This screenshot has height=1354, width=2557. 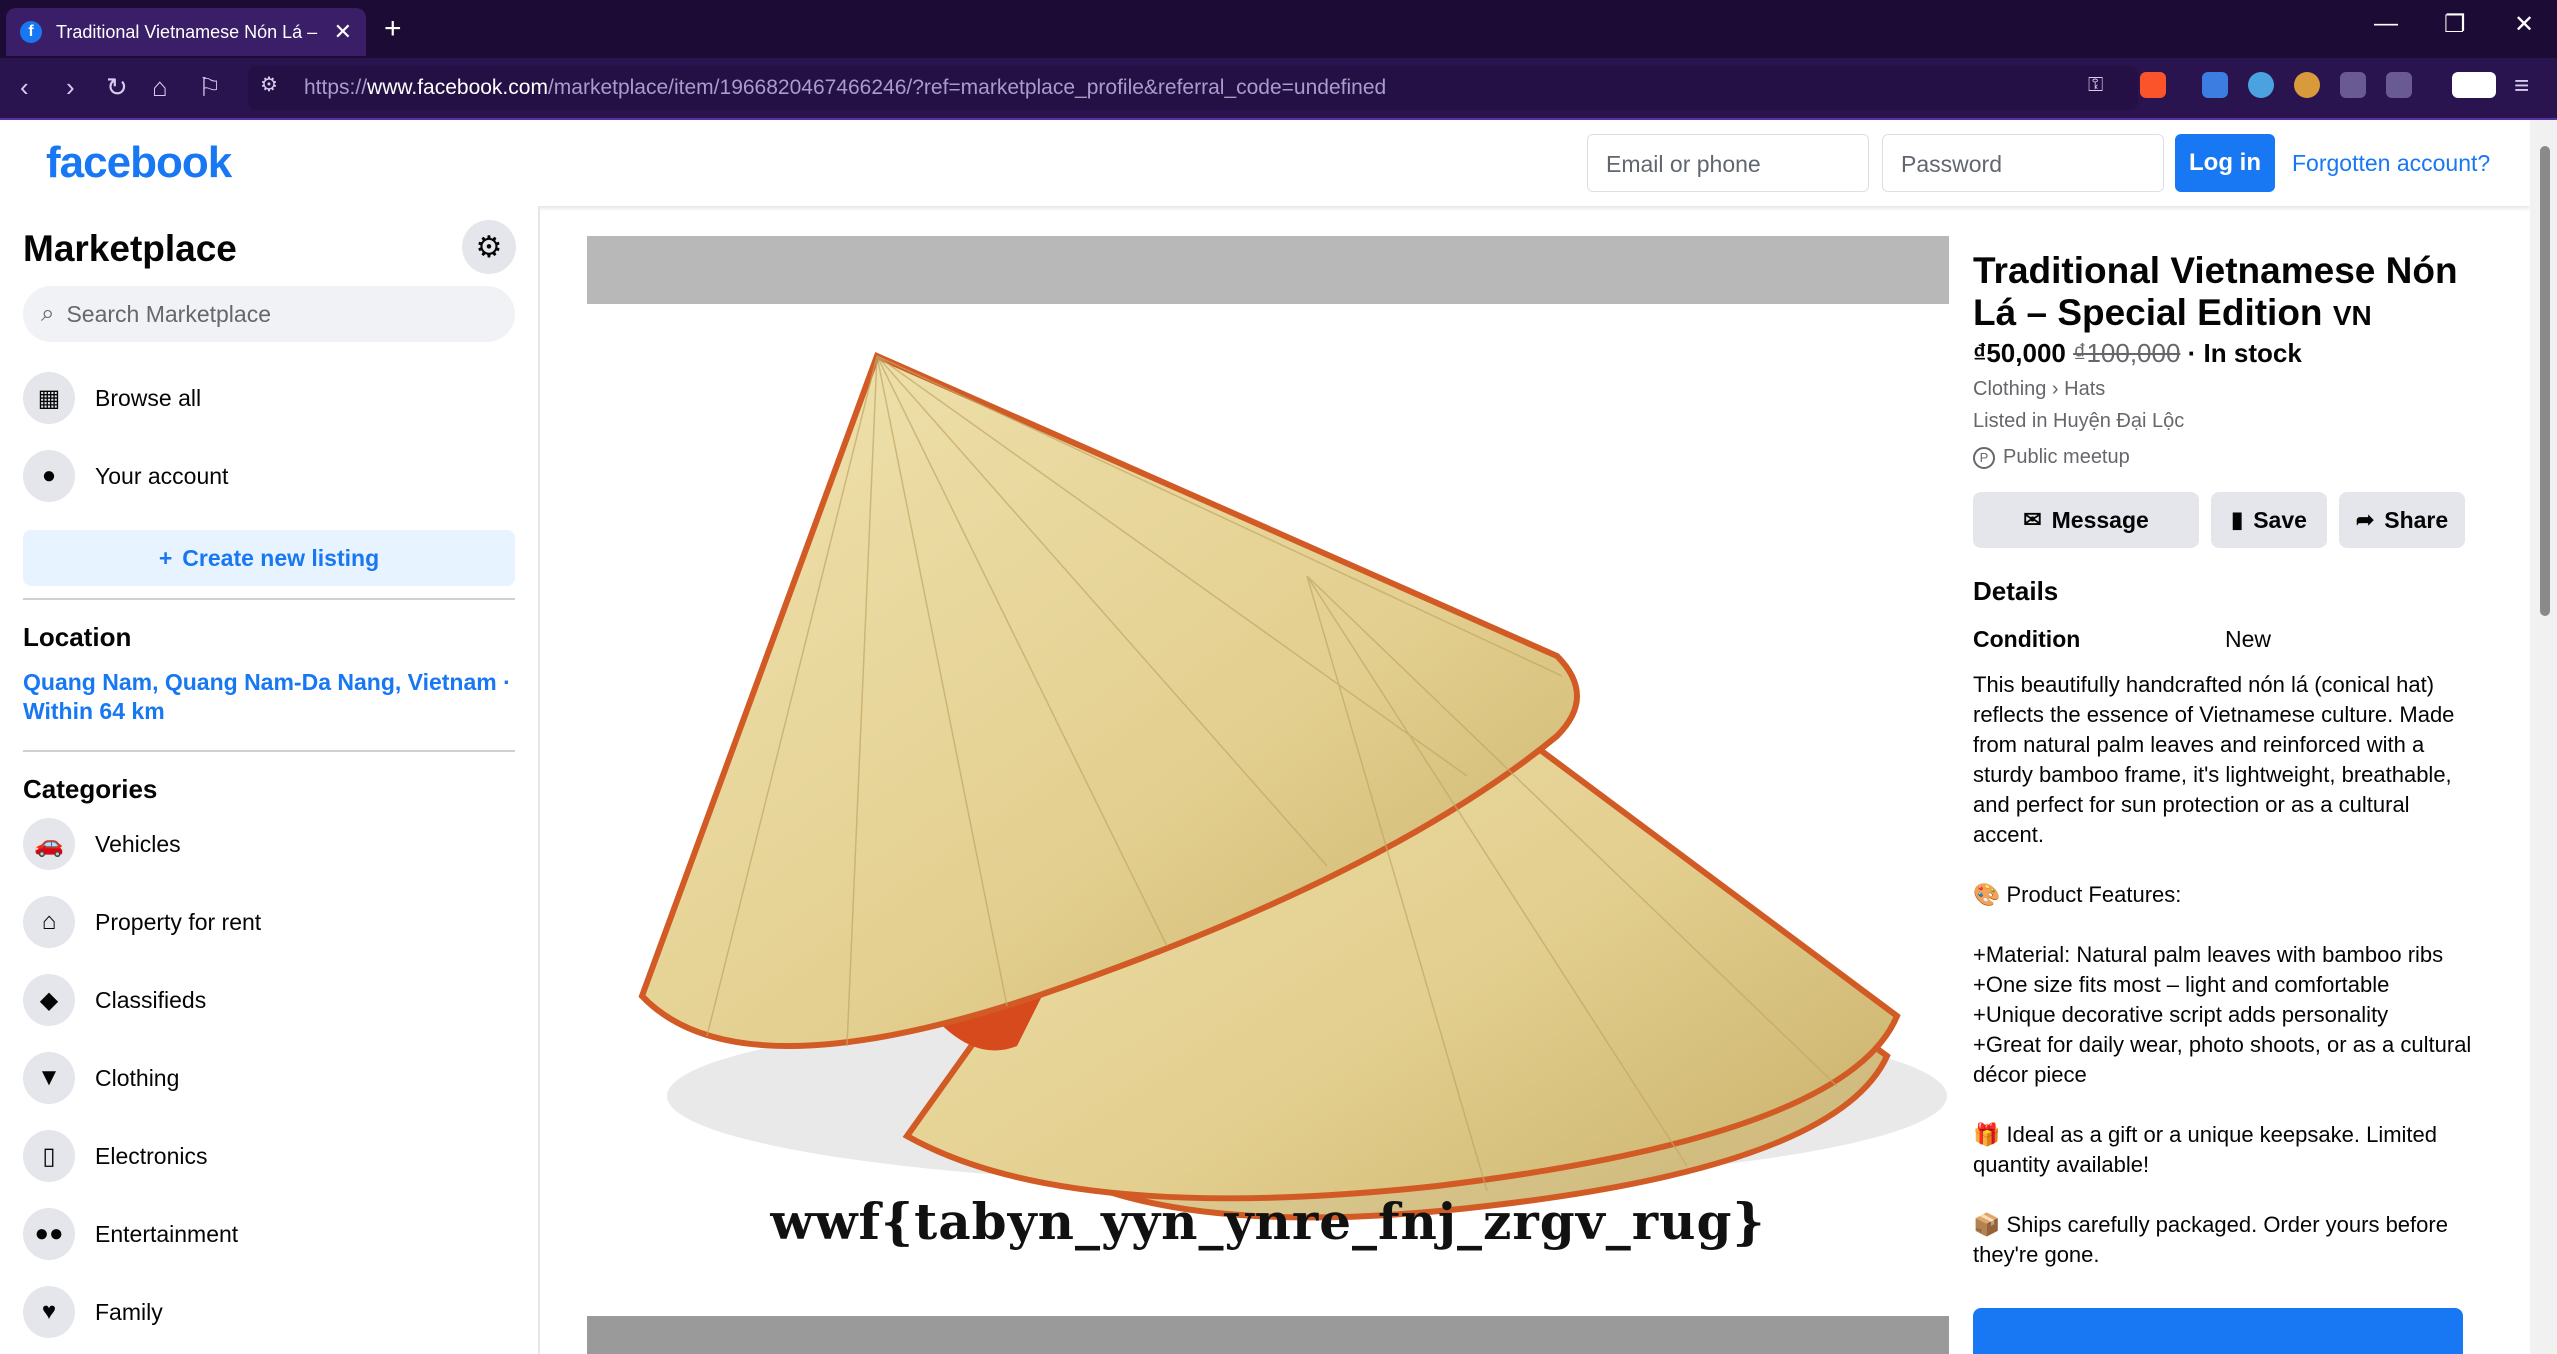 What do you see at coordinates (2521, 85) in the screenshot?
I see `menu-icon: ≡` at bounding box center [2521, 85].